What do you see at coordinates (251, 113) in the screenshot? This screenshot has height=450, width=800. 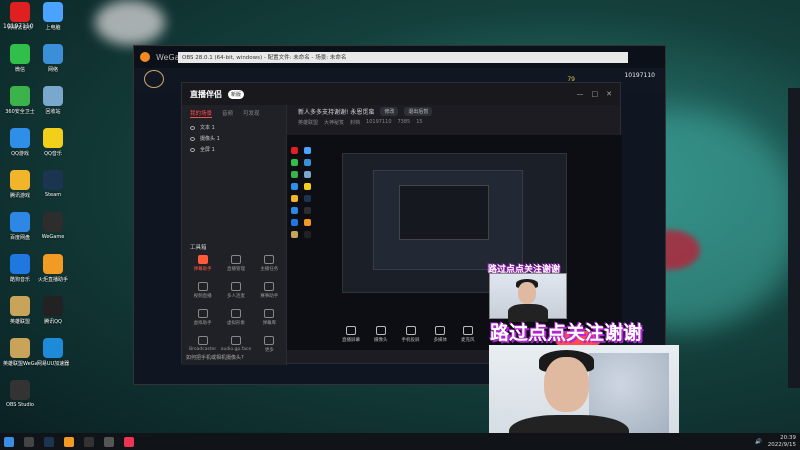 I see `tab-discover: 可发现` at bounding box center [251, 113].